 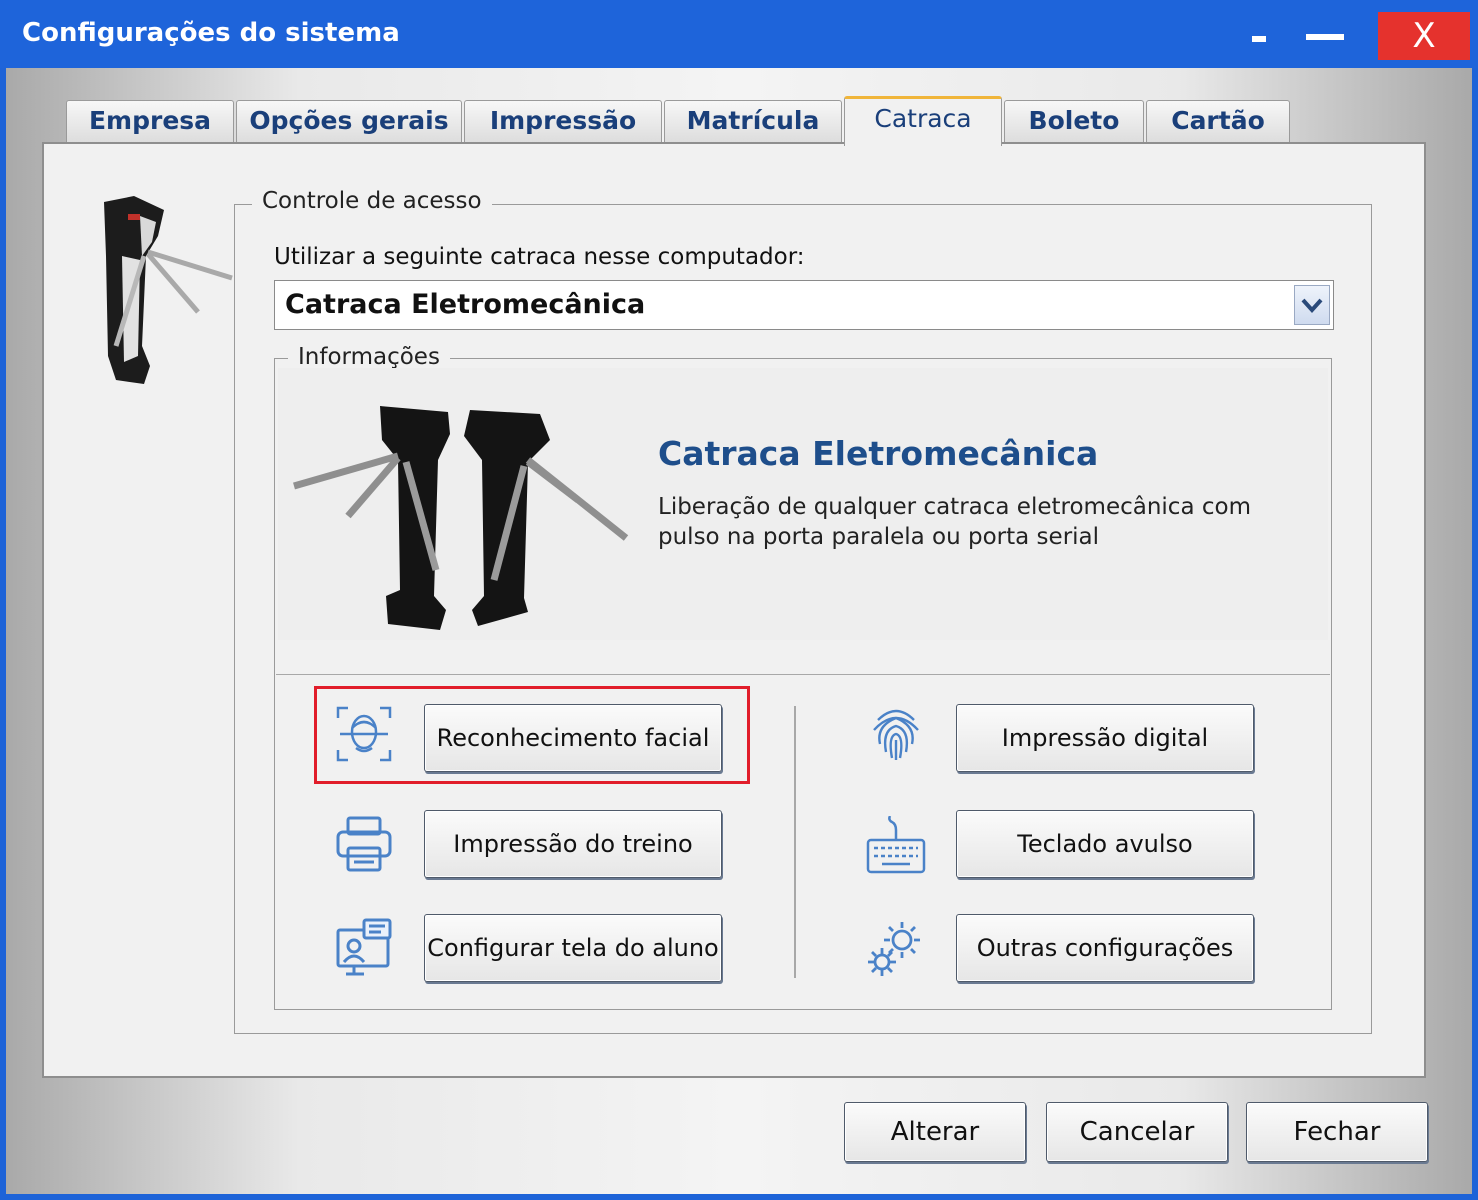 I want to click on facial-recognition-button: Reconhecimento facial, so click(x=573, y=738).